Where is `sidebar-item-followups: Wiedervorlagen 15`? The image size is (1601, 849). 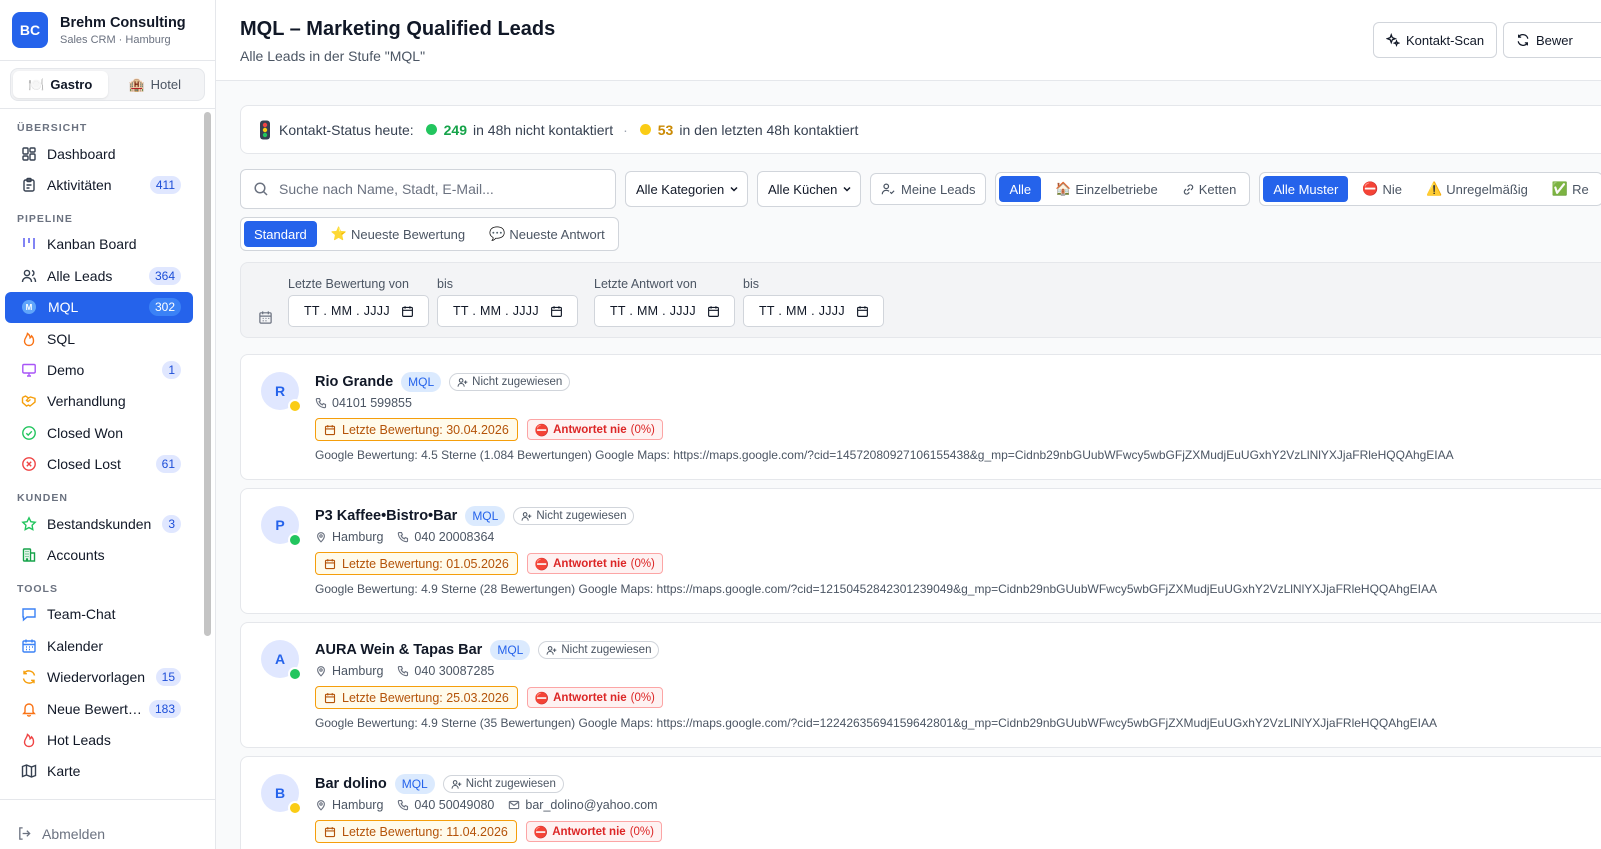
sidebar-item-followups: Wiedervorlagen 15 is located at coordinates (99, 676).